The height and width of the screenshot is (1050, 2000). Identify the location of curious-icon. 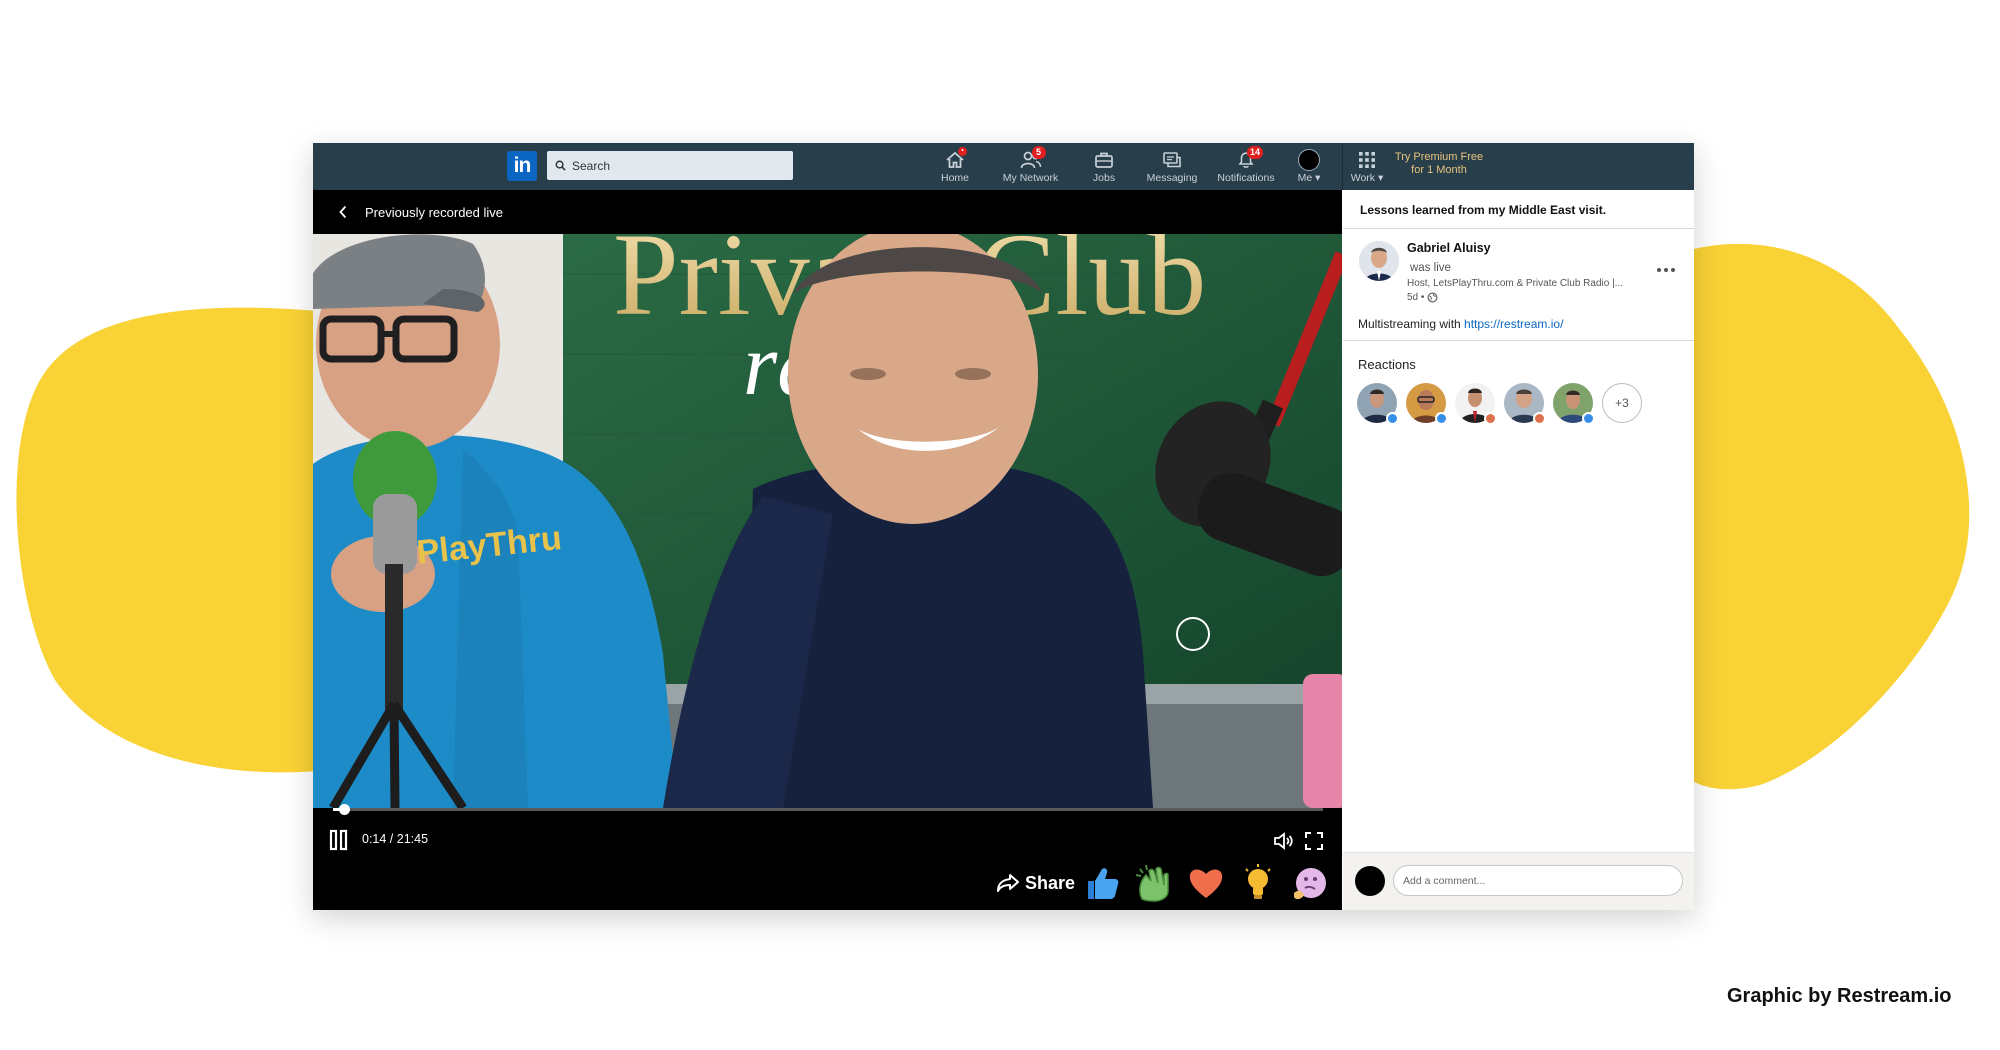
(1310, 884).